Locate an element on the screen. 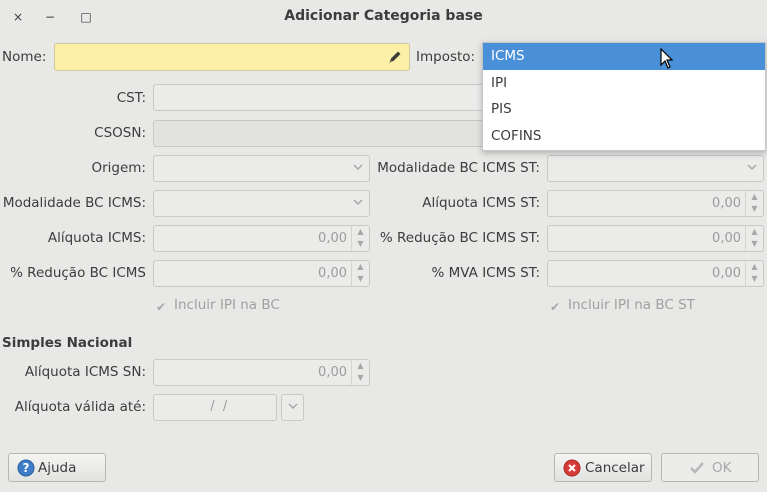 Image resolution: width=767 pixels, height=492 pixels. imposto-option-pis: PIS is located at coordinates (624, 109).